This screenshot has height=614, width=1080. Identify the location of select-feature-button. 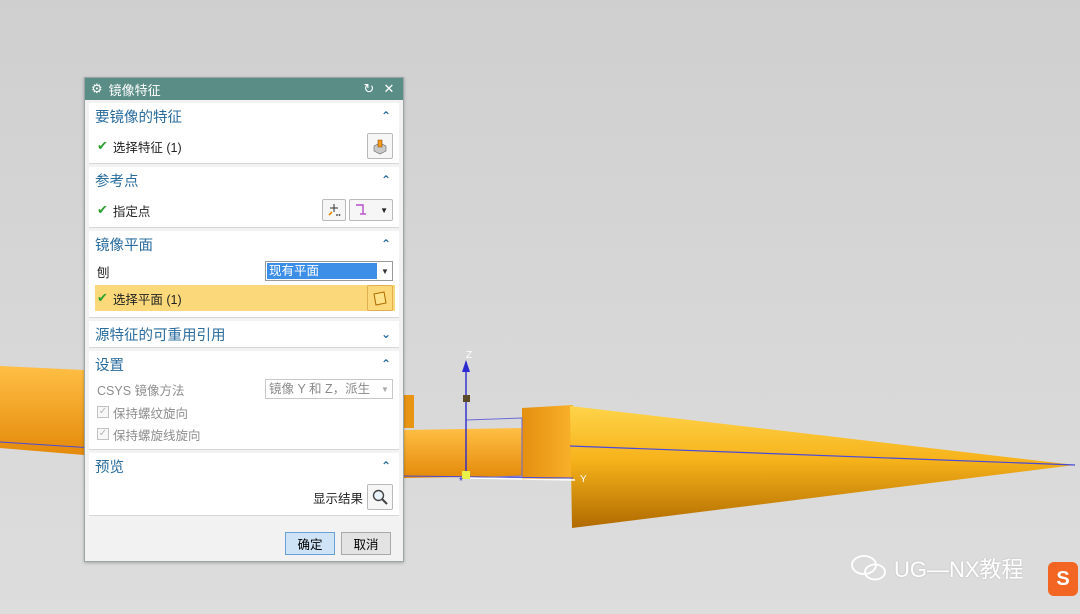
(380, 146).